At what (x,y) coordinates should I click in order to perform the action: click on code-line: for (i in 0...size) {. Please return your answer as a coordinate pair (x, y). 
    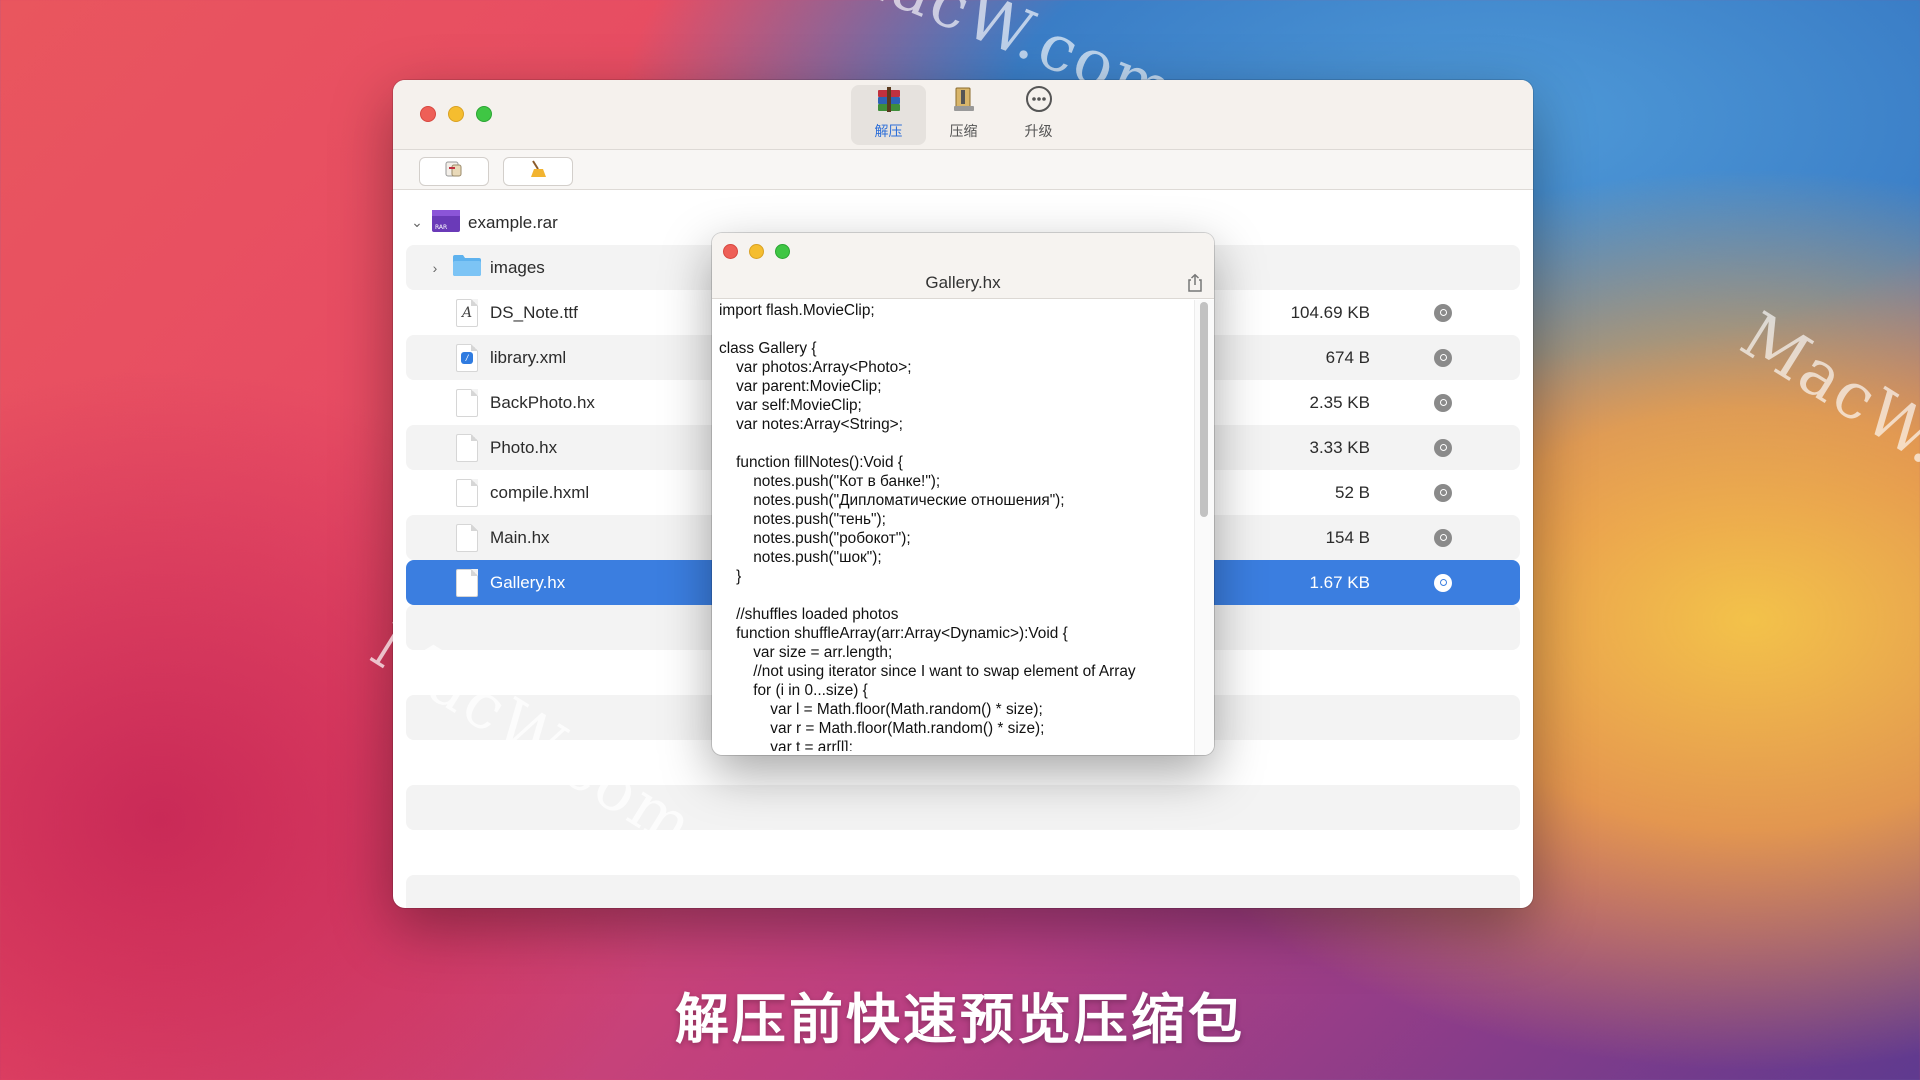
    Looking at the image, I should click on (793, 690).